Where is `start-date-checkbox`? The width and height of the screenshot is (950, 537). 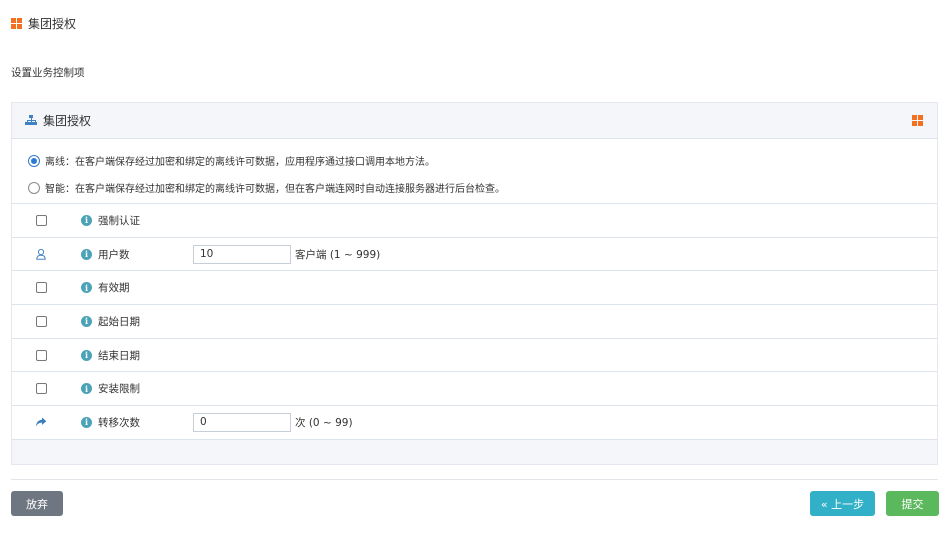
start-date-checkbox is located at coordinates (41, 321).